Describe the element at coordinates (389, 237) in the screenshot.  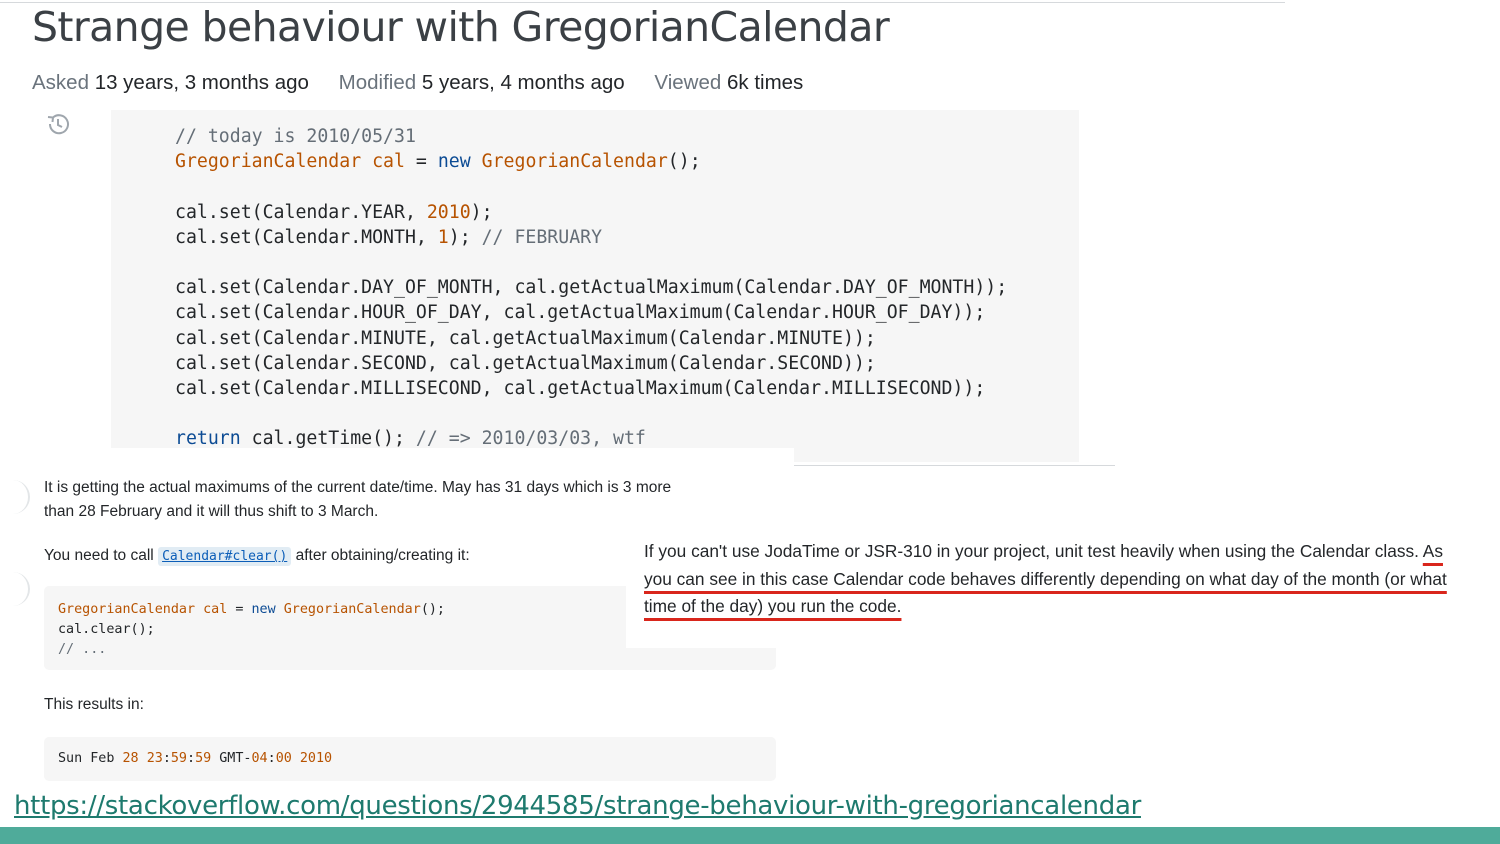
I see `code-line: cal.set(Calendar.MONTH, 1); // FEBRUARY` at that location.